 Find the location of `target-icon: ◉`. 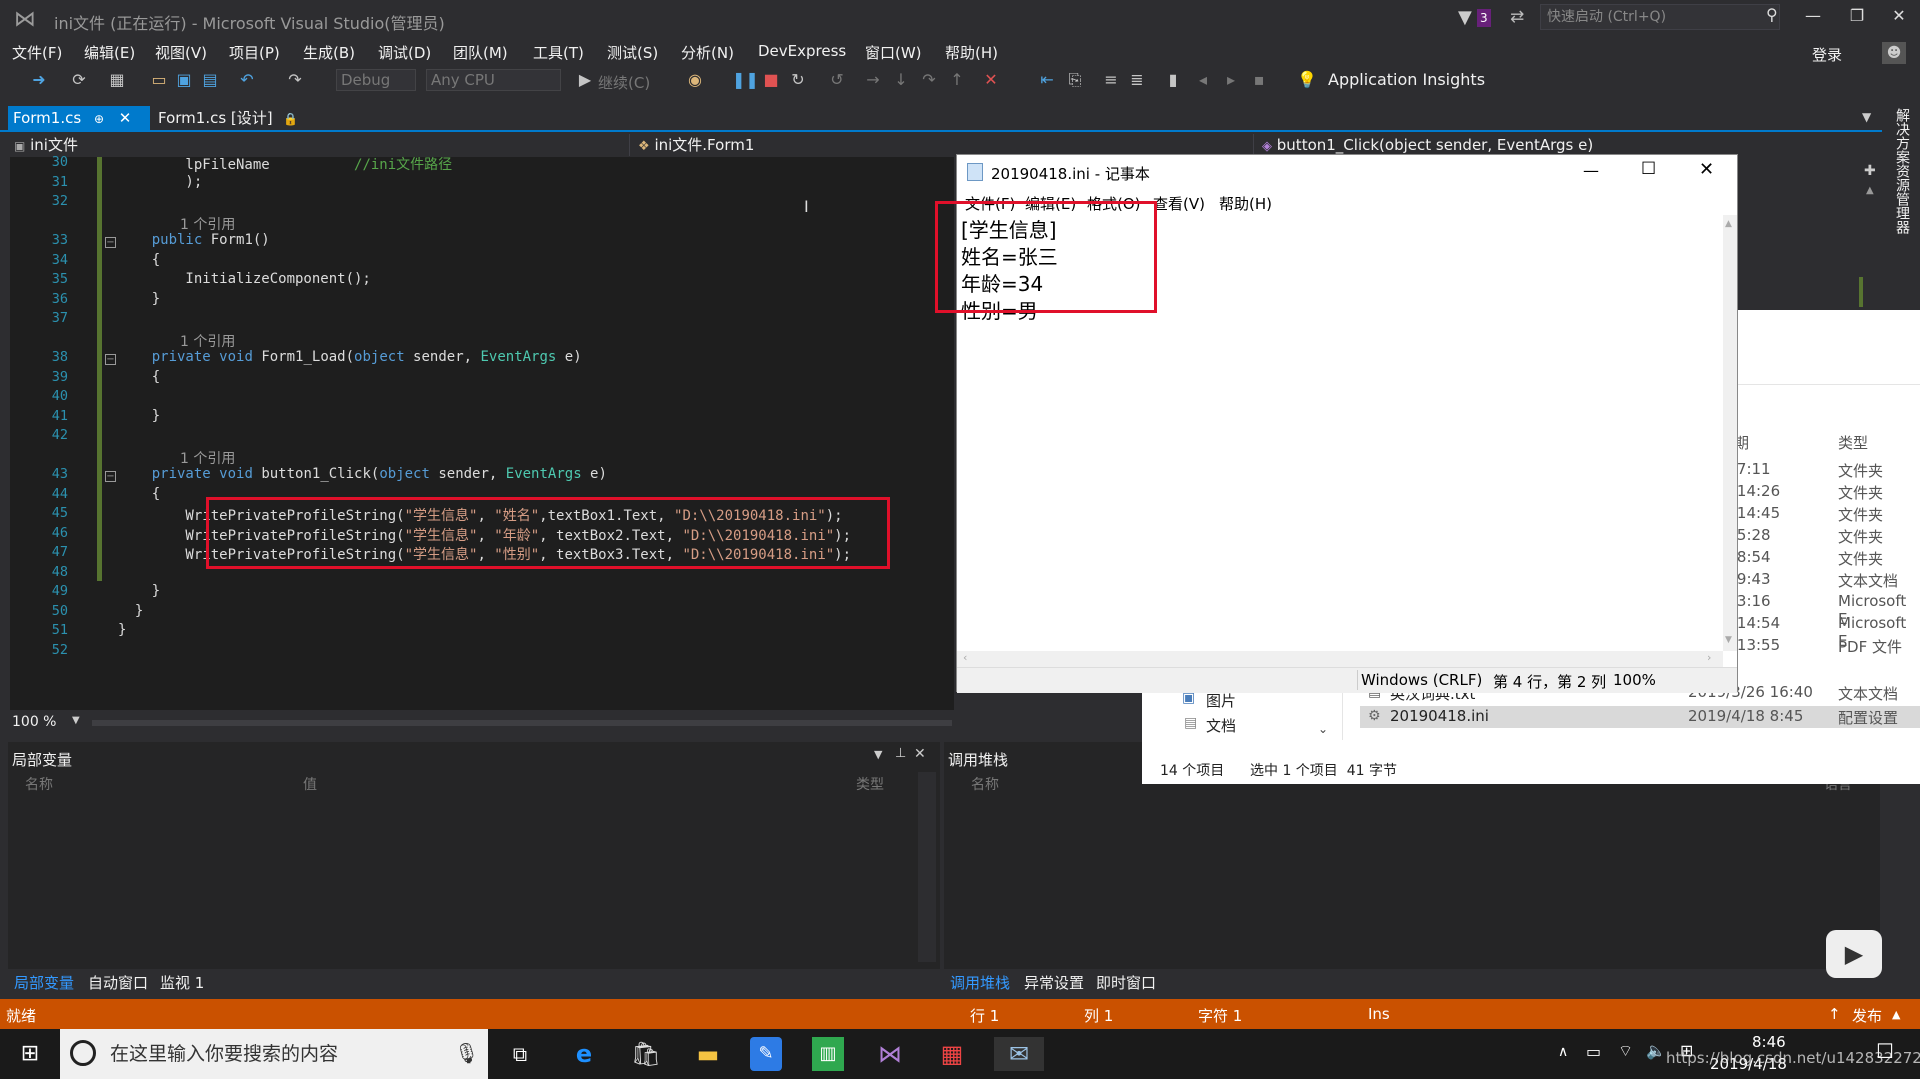

target-icon: ◉ is located at coordinates (695, 79).